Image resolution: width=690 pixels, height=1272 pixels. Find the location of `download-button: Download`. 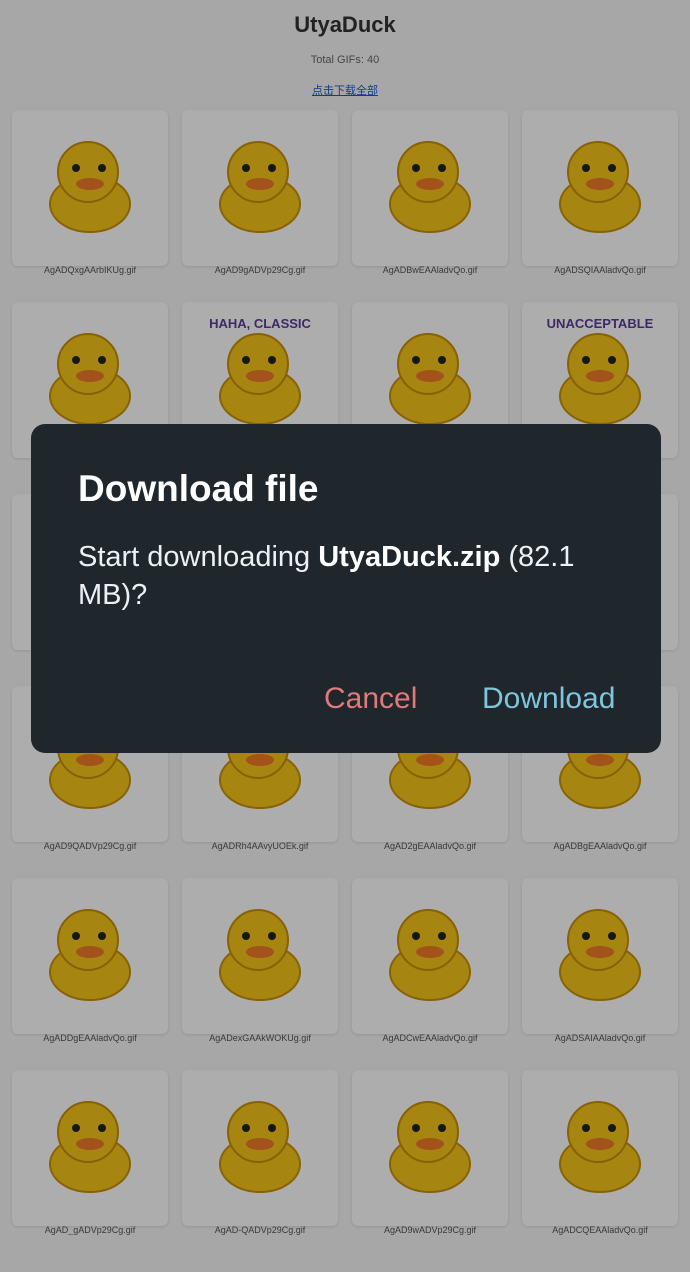

download-button: Download is located at coordinates (548, 699).